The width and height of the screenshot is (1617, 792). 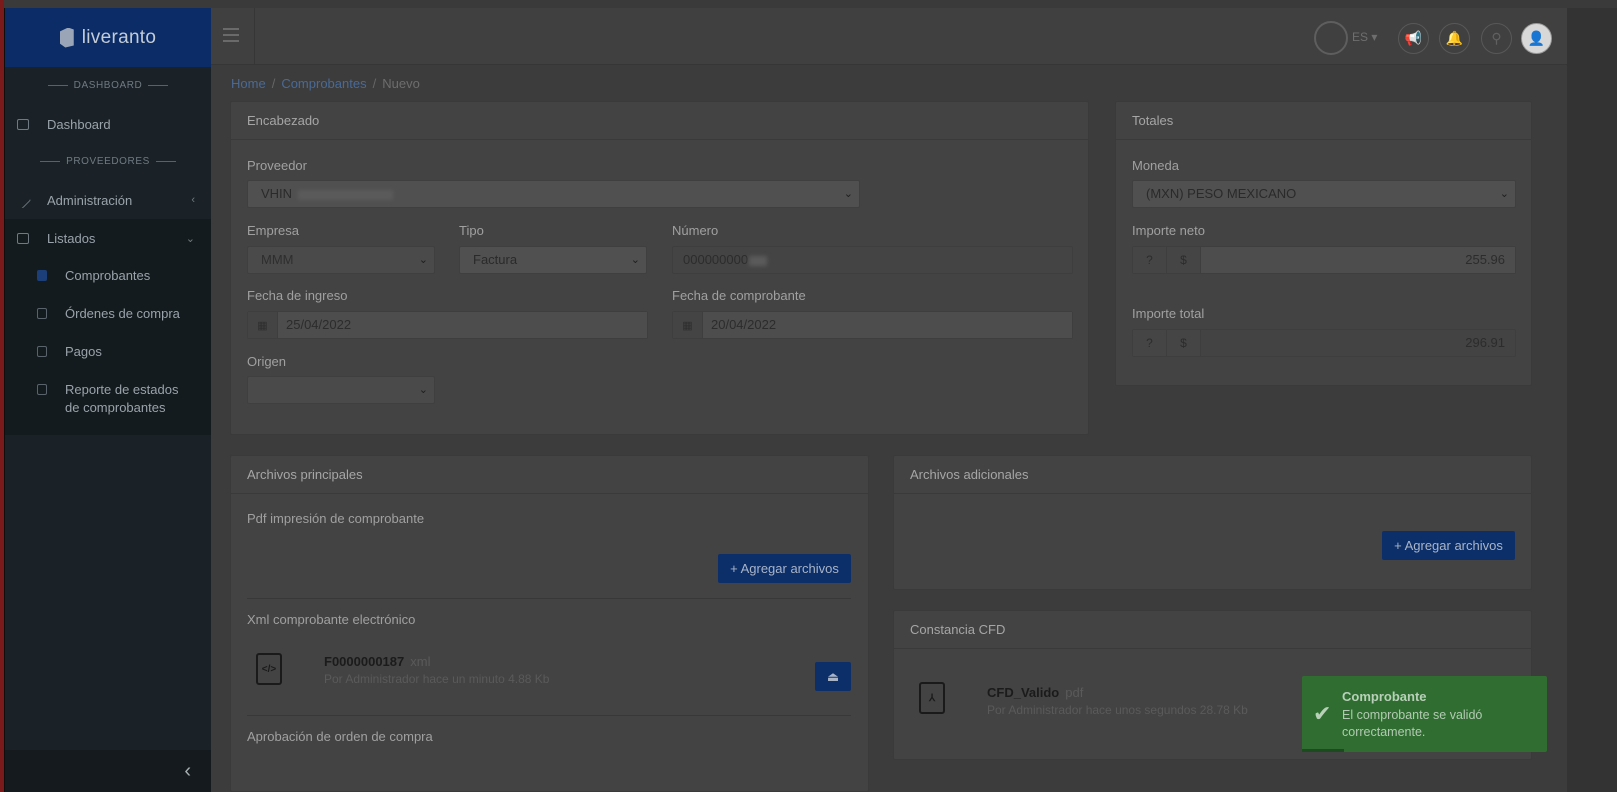 What do you see at coordinates (23, 200) in the screenshot?
I see `wrench-icon` at bounding box center [23, 200].